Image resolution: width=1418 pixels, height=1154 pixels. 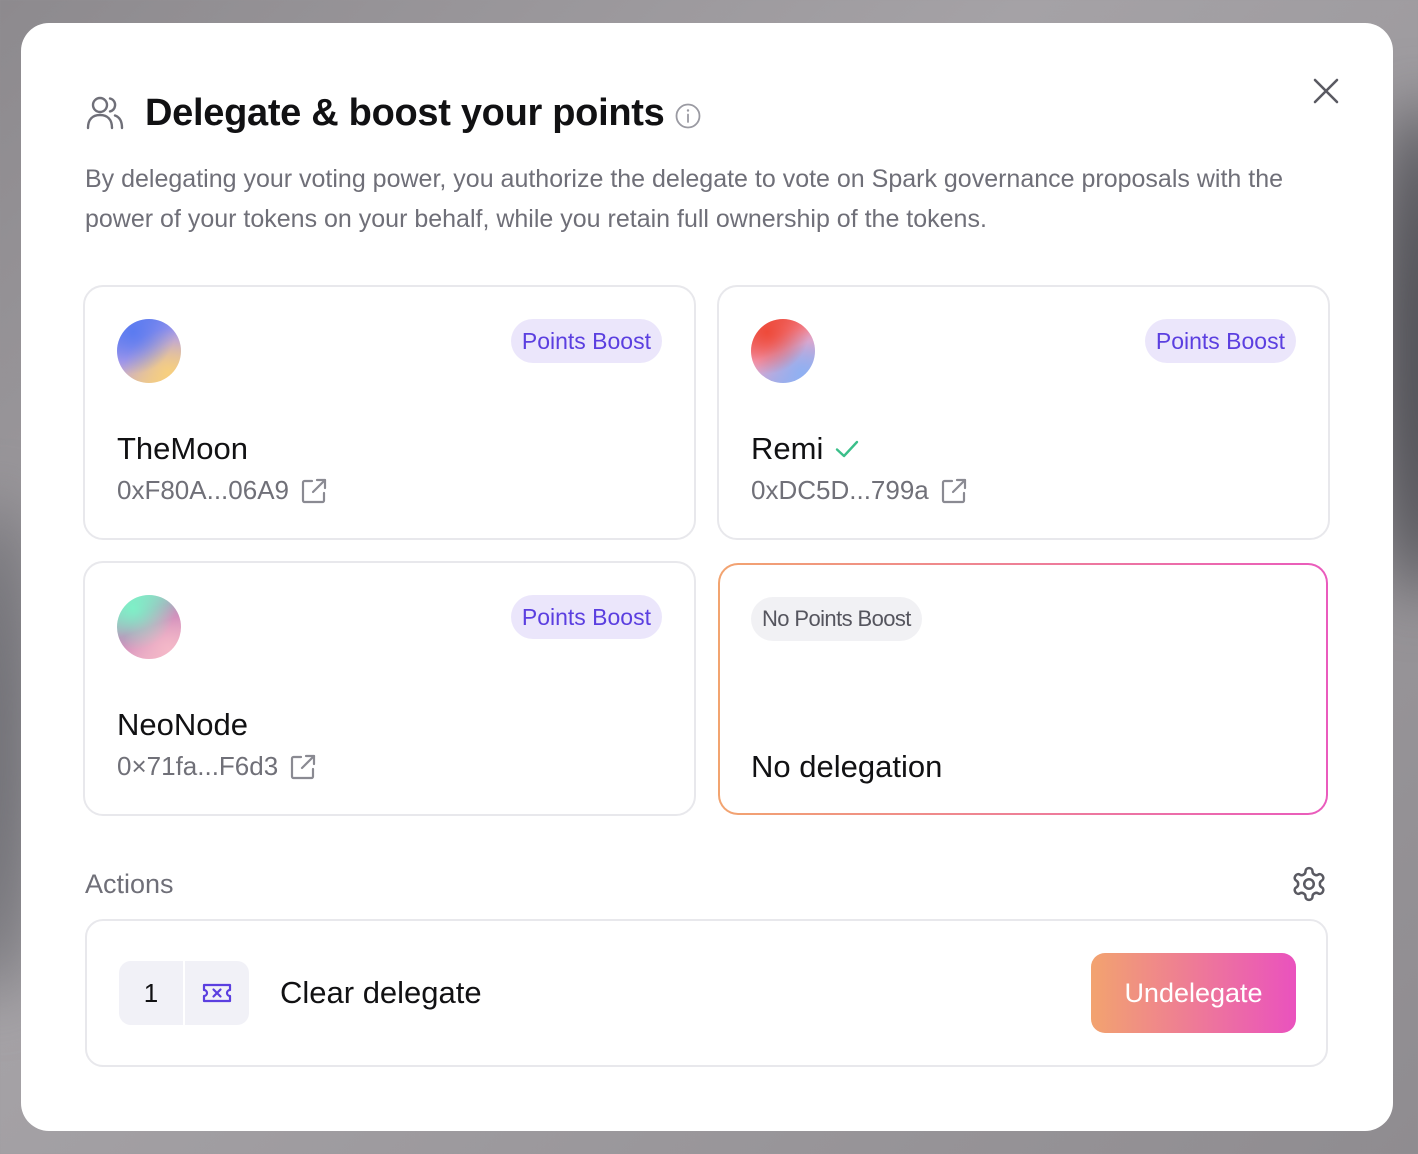 What do you see at coordinates (787, 448) in the screenshot?
I see `delegate-name-text: Remi` at bounding box center [787, 448].